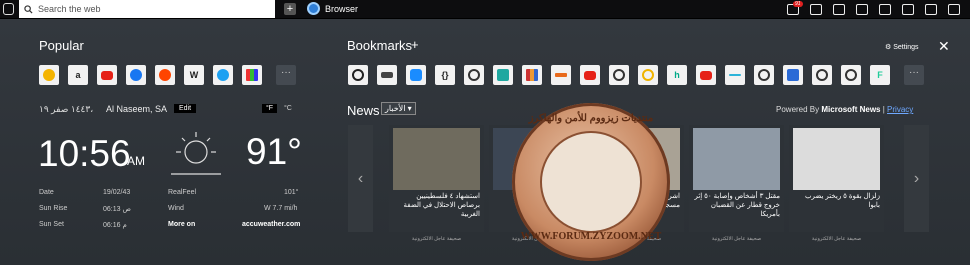  Describe the element at coordinates (286, 75) in the screenshot. I see `popular-more-button: ···` at that location.